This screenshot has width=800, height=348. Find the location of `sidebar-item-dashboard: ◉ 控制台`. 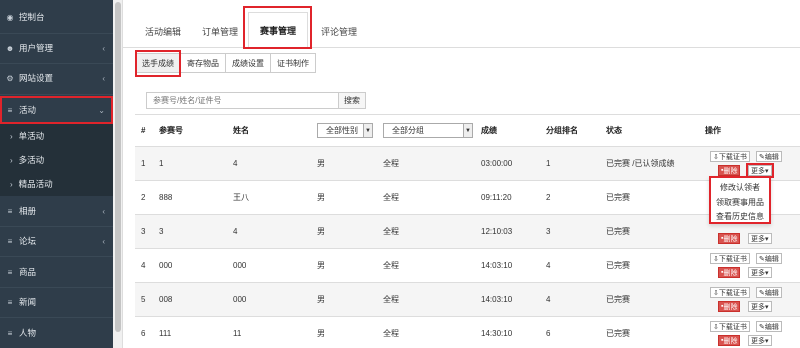

sidebar-item-dashboard: ◉ 控制台 is located at coordinates (56, 17).